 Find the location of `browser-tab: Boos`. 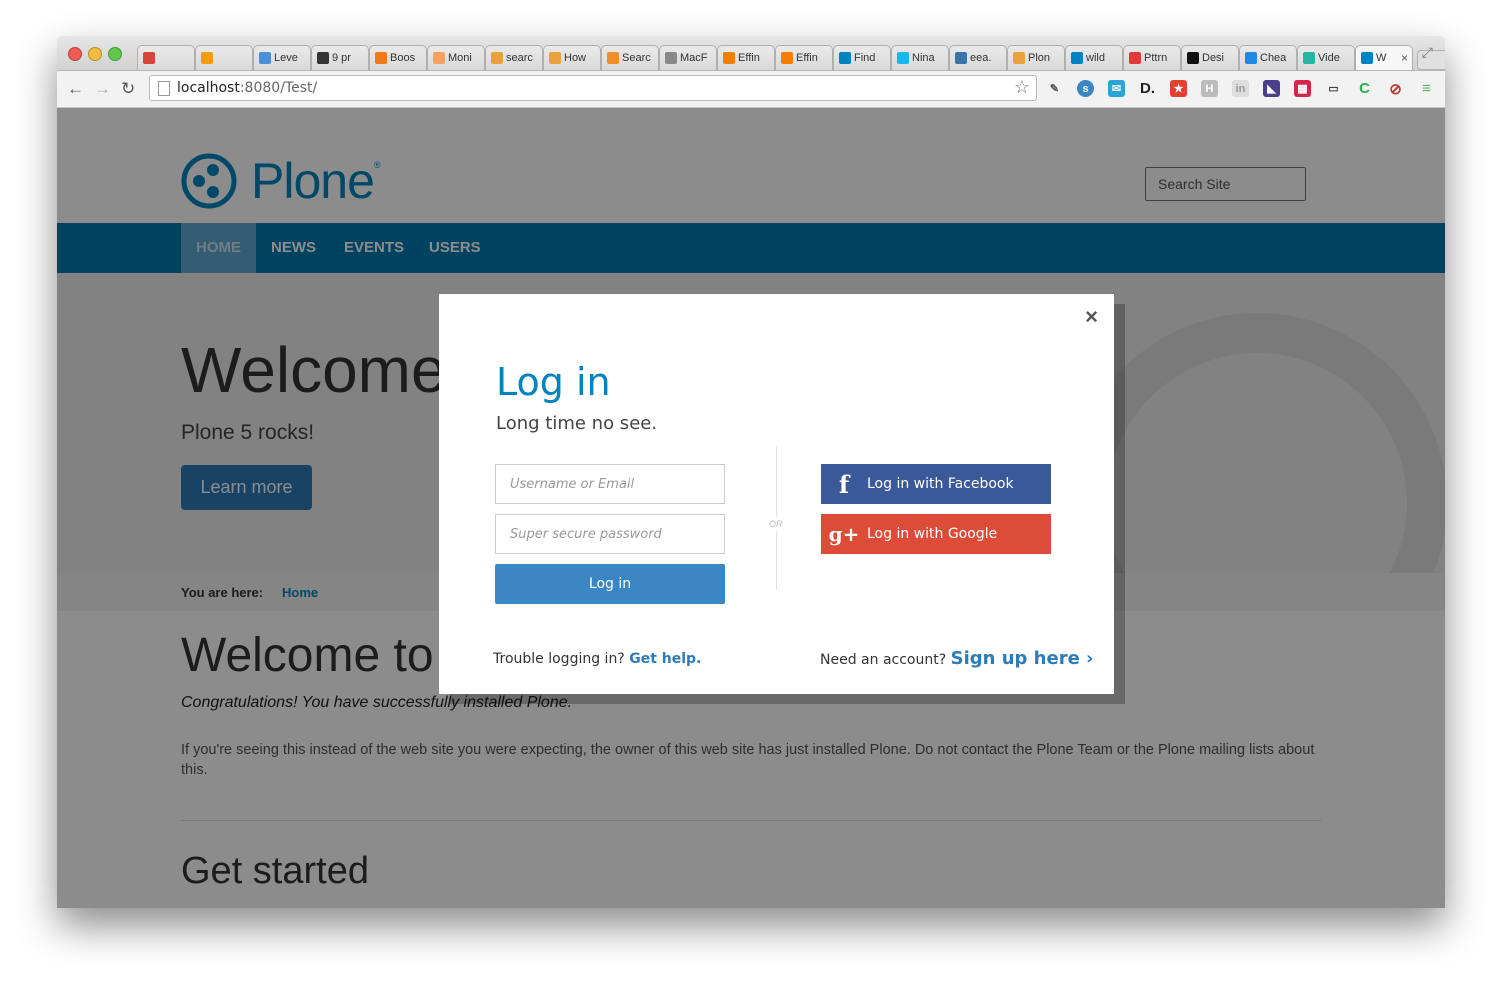

browser-tab: Boos is located at coordinates (398, 57).